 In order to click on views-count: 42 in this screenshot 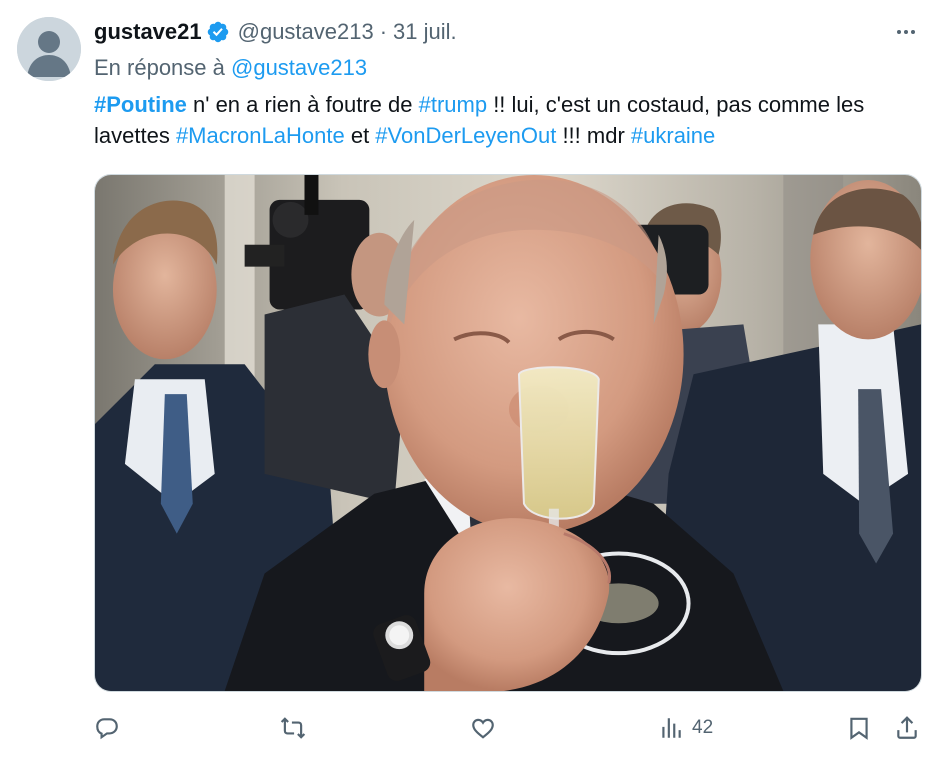, I will do `click(703, 727)`.